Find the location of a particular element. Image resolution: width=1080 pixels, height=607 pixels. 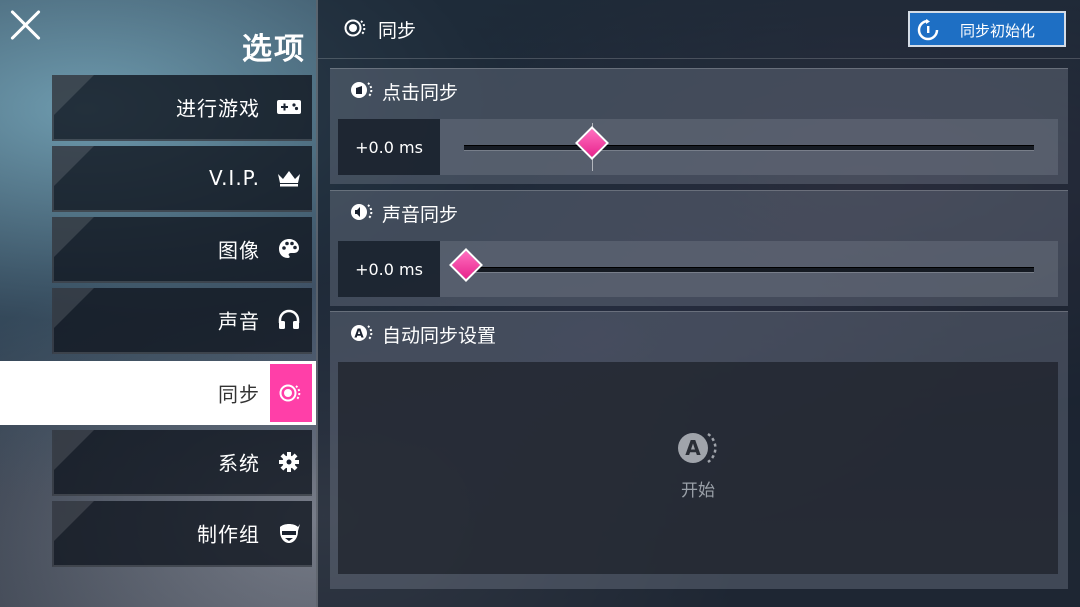

sidebar-item-system: 系统 is located at coordinates (182, 463).